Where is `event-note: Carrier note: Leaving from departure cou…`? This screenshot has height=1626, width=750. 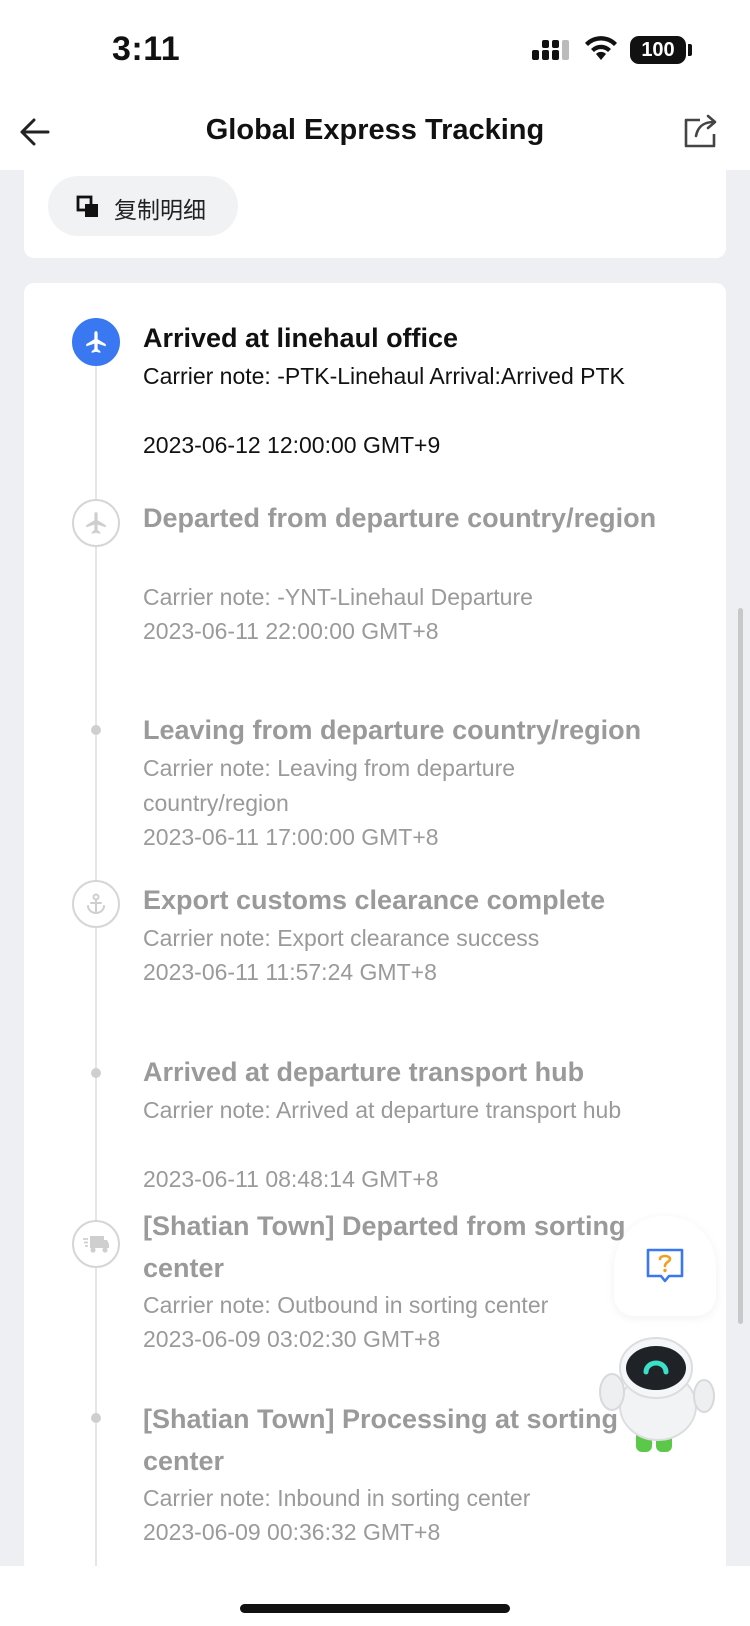
event-note: Carrier note: Leaving from departure cou… is located at coordinates (329, 785).